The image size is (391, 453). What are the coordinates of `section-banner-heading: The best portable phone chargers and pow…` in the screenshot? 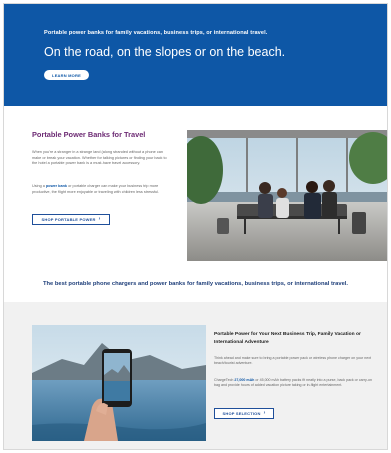 It's located at (195, 284).